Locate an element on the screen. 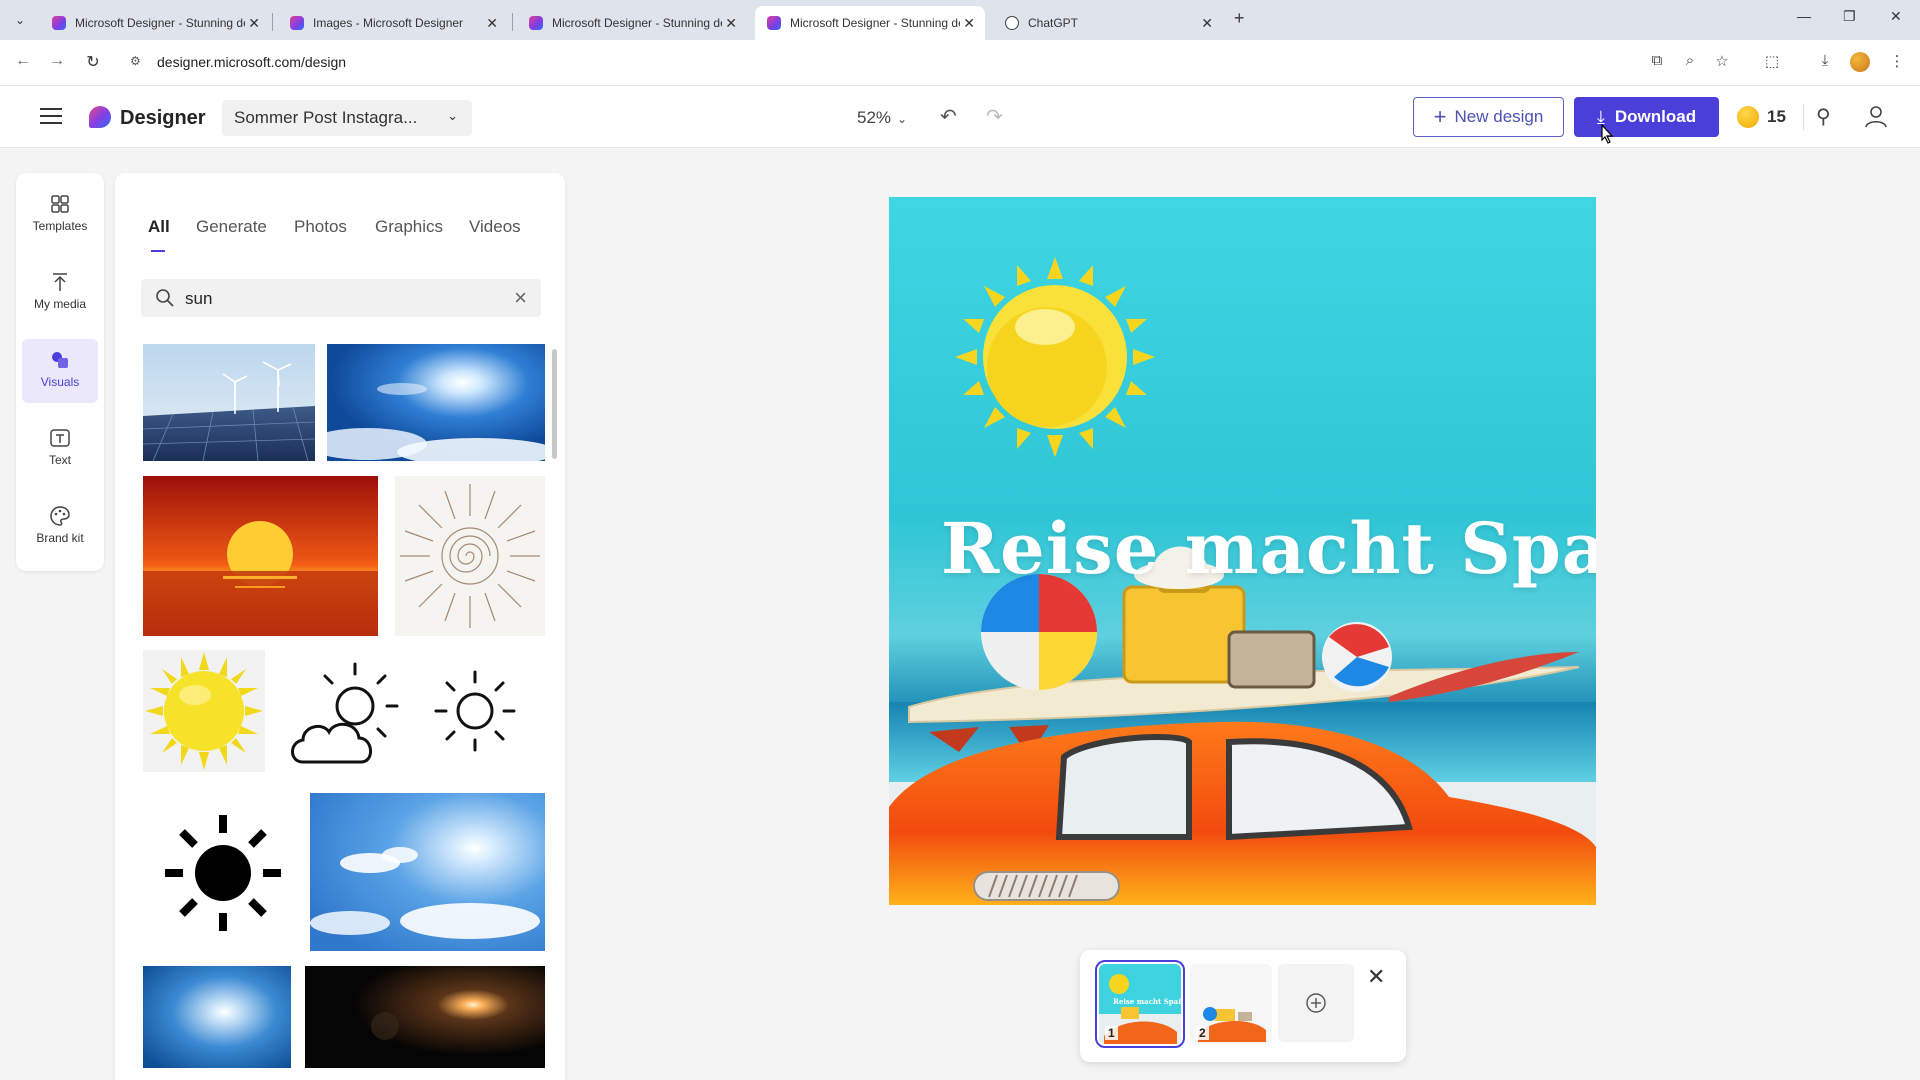 This screenshot has height=1080, width=1920. visual-result-sun-clouds is located at coordinates (436, 402).